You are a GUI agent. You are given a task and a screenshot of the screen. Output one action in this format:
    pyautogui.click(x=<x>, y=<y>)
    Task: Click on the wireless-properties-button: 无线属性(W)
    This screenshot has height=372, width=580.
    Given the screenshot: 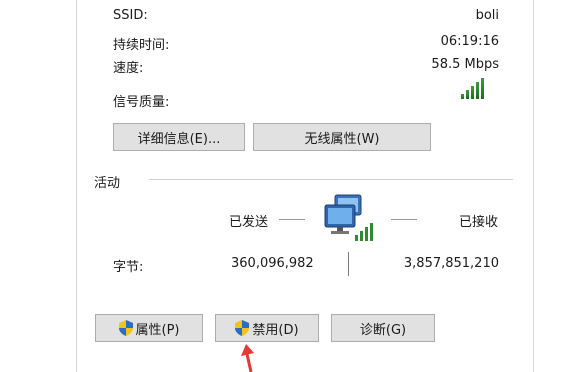 What is the action you would take?
    pyautogui.click(x=342, y=137)
    